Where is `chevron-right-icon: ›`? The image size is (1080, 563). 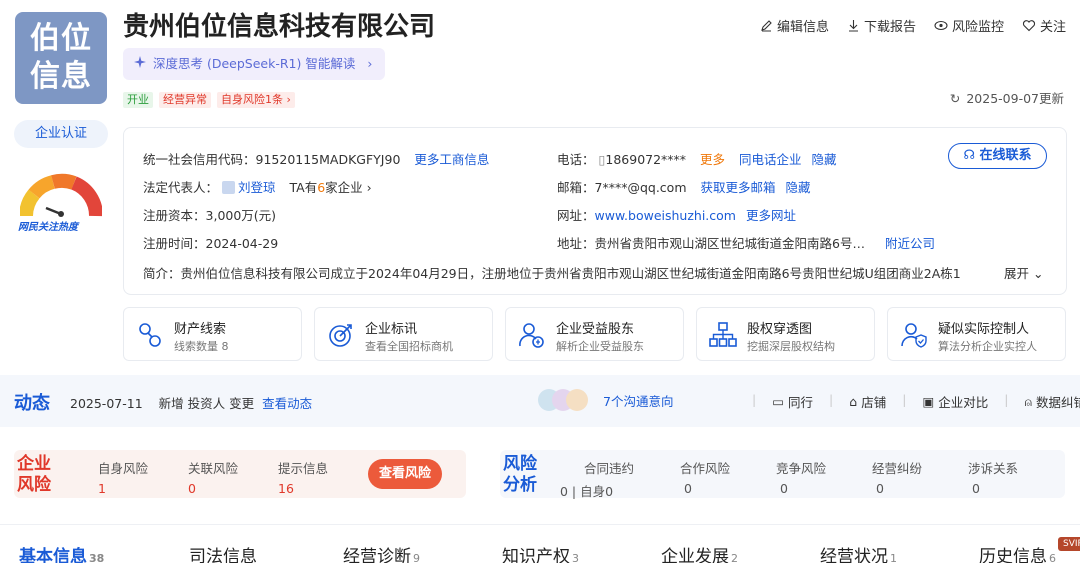
chevron-right-icon: › is located at coordinates (370, 63).